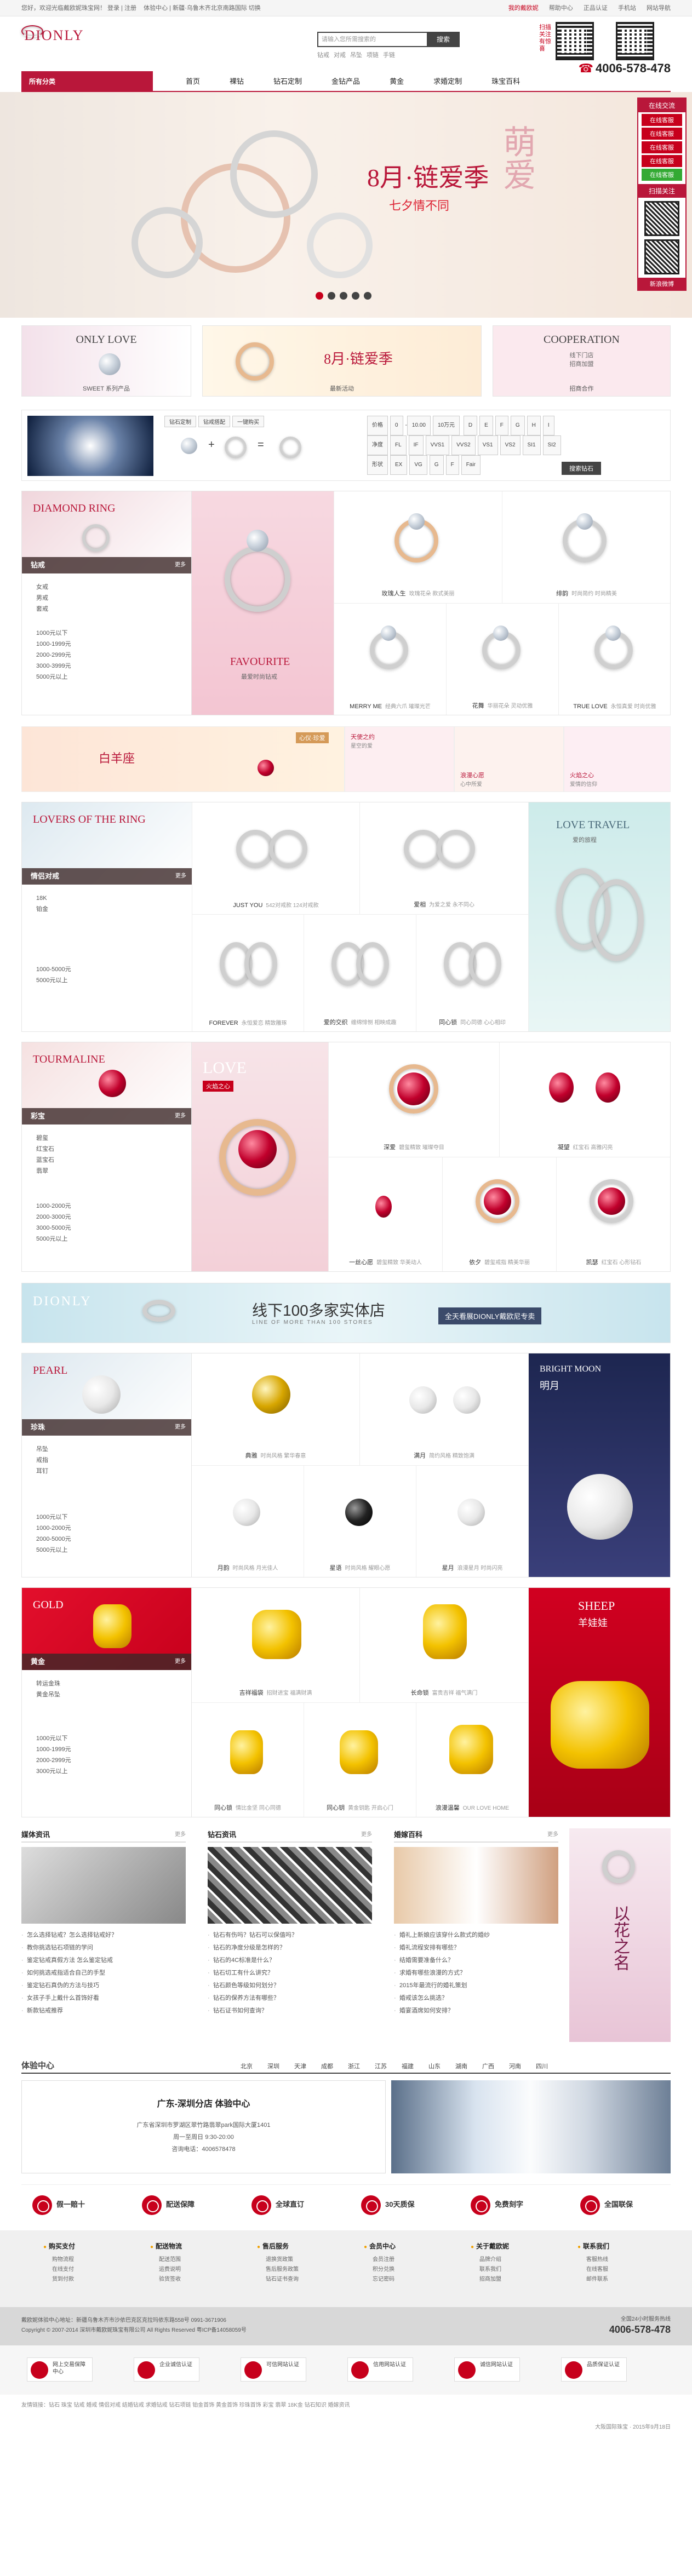 The width and height of the screenshot is (692, 2576). What do you see at coordinates (397, 426) in the screenshot?
I see `price-min-input: 0` at bounding box center [397, 426].